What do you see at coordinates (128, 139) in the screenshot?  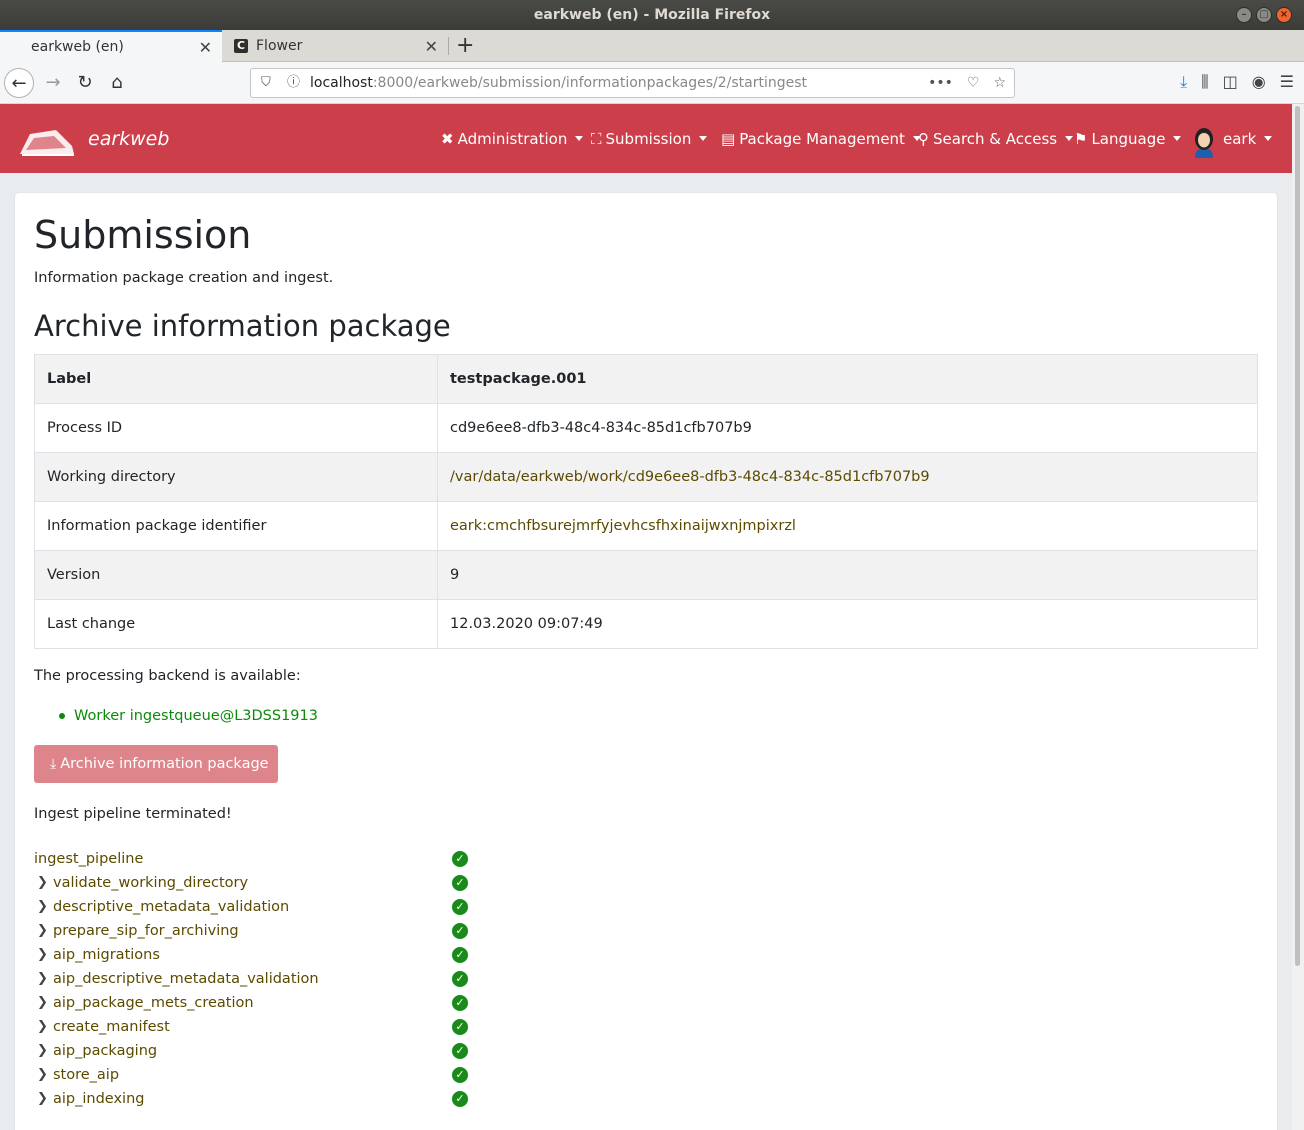 I see `brand-name: earkweb` at bounding box center [128, 139].